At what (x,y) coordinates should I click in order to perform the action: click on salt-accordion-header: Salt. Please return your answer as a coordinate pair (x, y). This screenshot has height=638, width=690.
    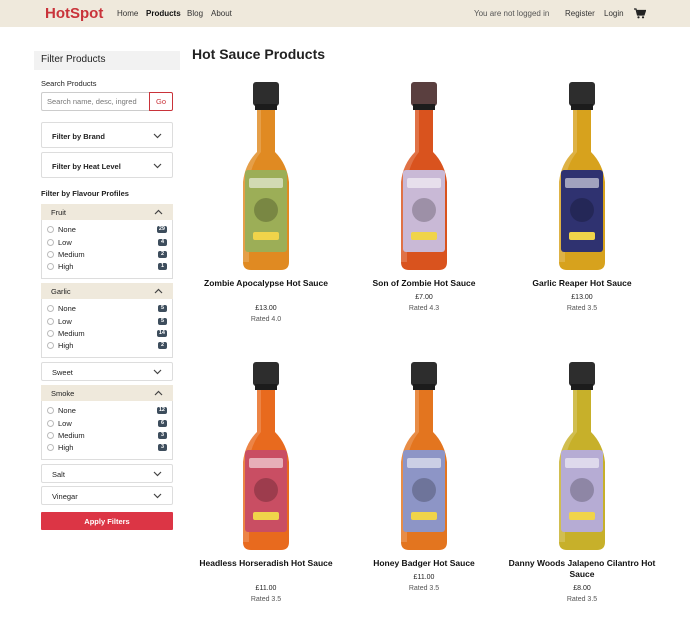
    Looking at the image, I should click on (107, 473).